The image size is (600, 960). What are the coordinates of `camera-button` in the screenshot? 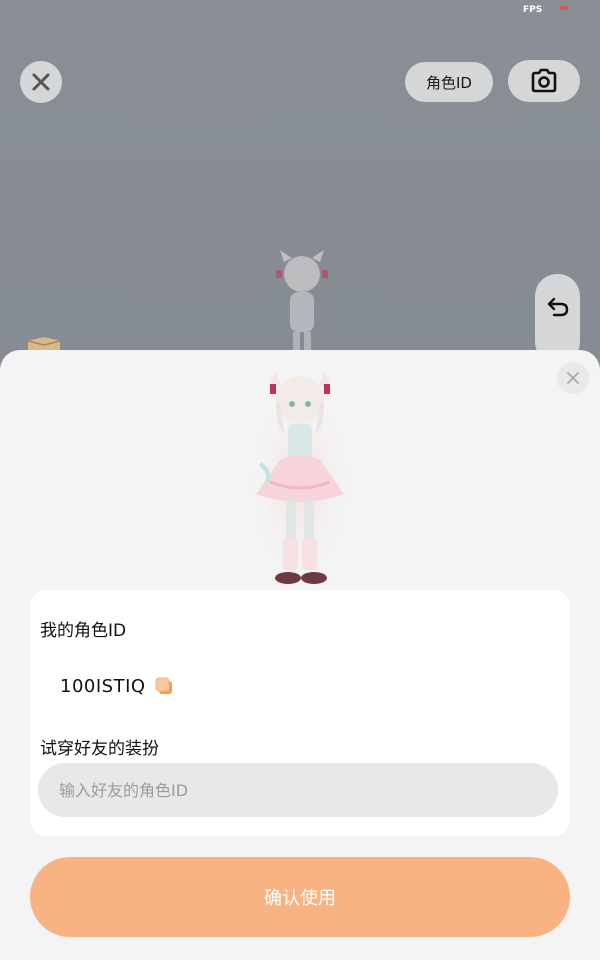 It's located at (544, 81).